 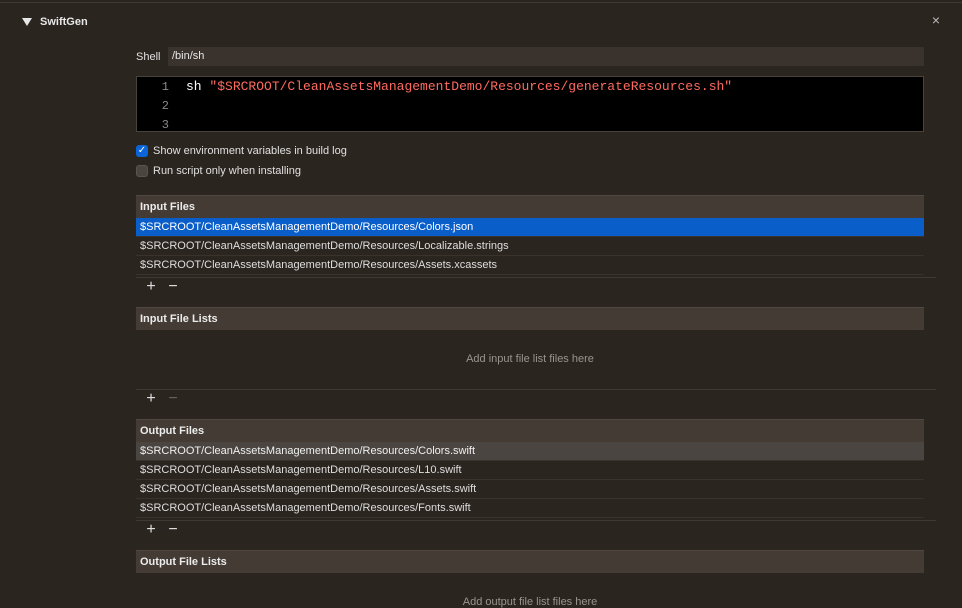 I want to click on add-input-file-list-button: +, so click(x=151, y=399).